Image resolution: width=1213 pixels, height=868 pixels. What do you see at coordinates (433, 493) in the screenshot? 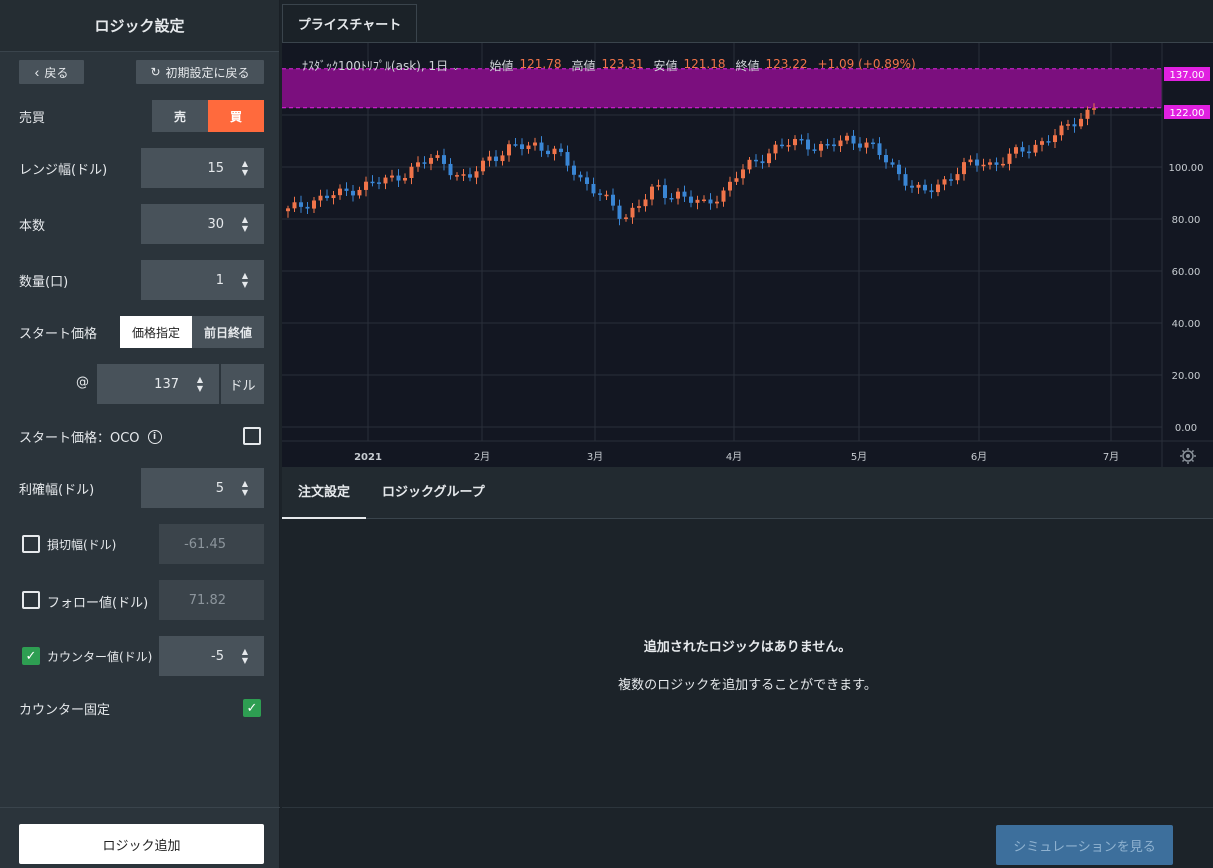
I see `tab-logic-group: ロジックグループ` at bounding box center [433, 493].